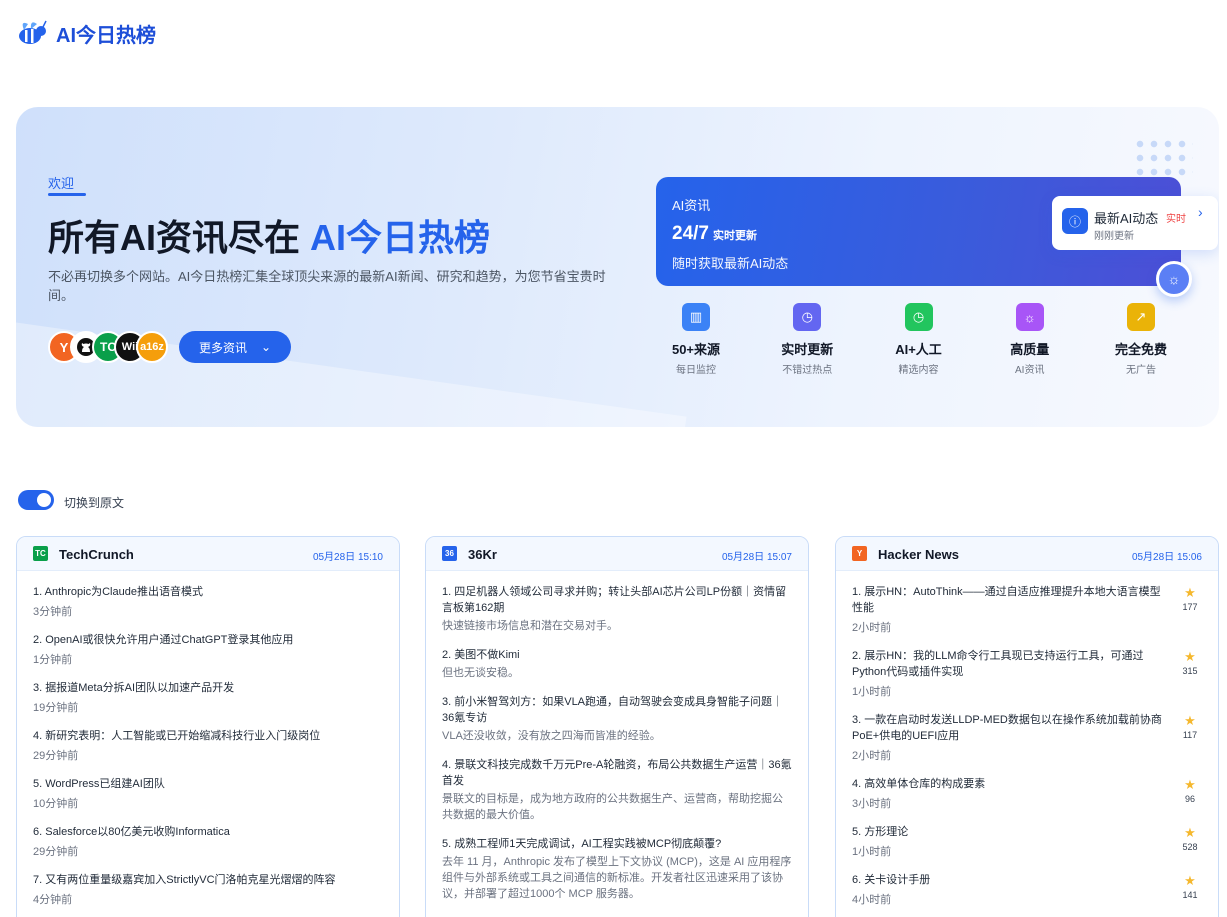  I want to click on feature-item: ▥ 50+来源 每日监控, so click(696, 339).